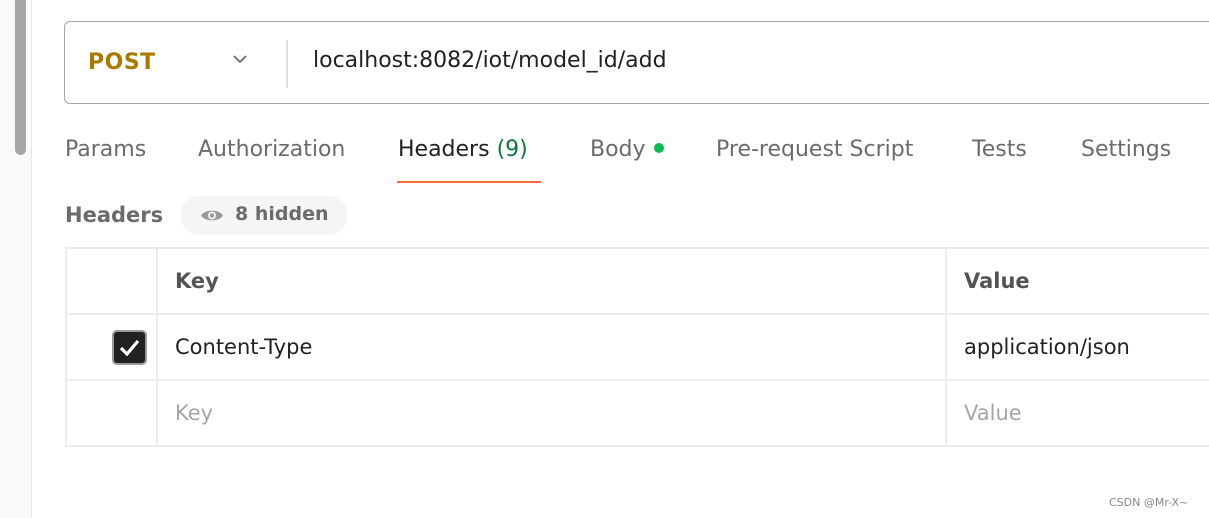 Image resolution: width=1209 pixels, height=518 pixels. What do you see at coordinates (551, 281) in the screenshot?
I see `key-column-header: Key` at bounding box center [551, 281].